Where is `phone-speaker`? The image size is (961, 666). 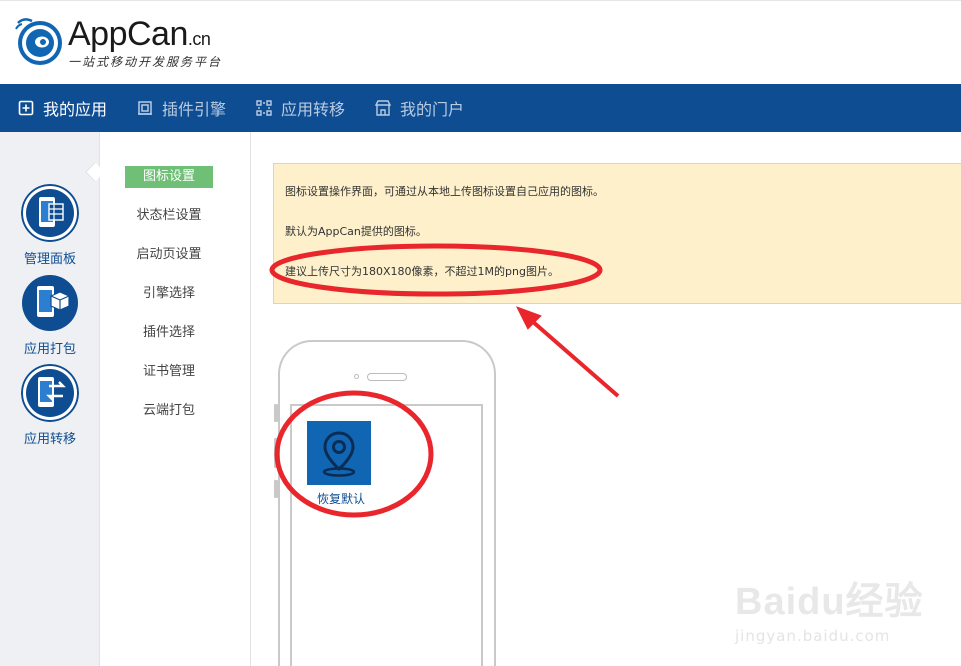
phone-speaker is located at coordinates (387, 377).